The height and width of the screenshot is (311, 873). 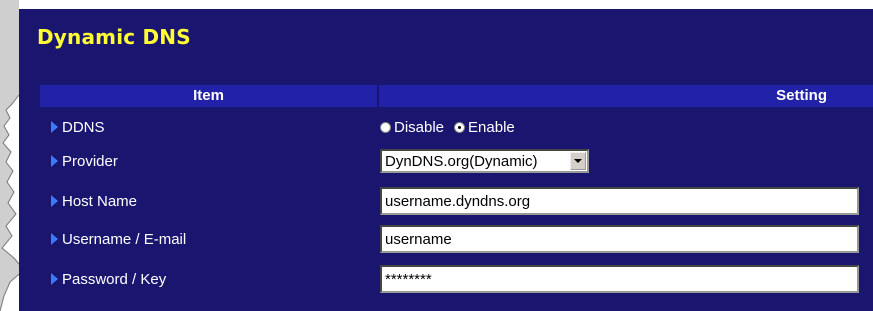 What do you see at coordinates (90, 161) in the screenshot?
I see `provider-label: Provider` at bounding box center [90, 161].